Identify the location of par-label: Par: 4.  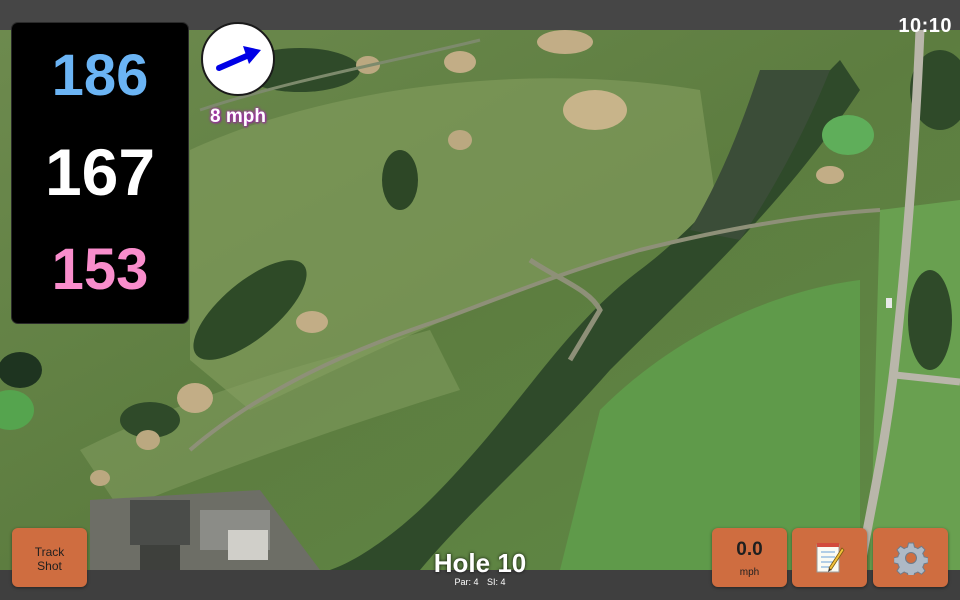
(466, 582).